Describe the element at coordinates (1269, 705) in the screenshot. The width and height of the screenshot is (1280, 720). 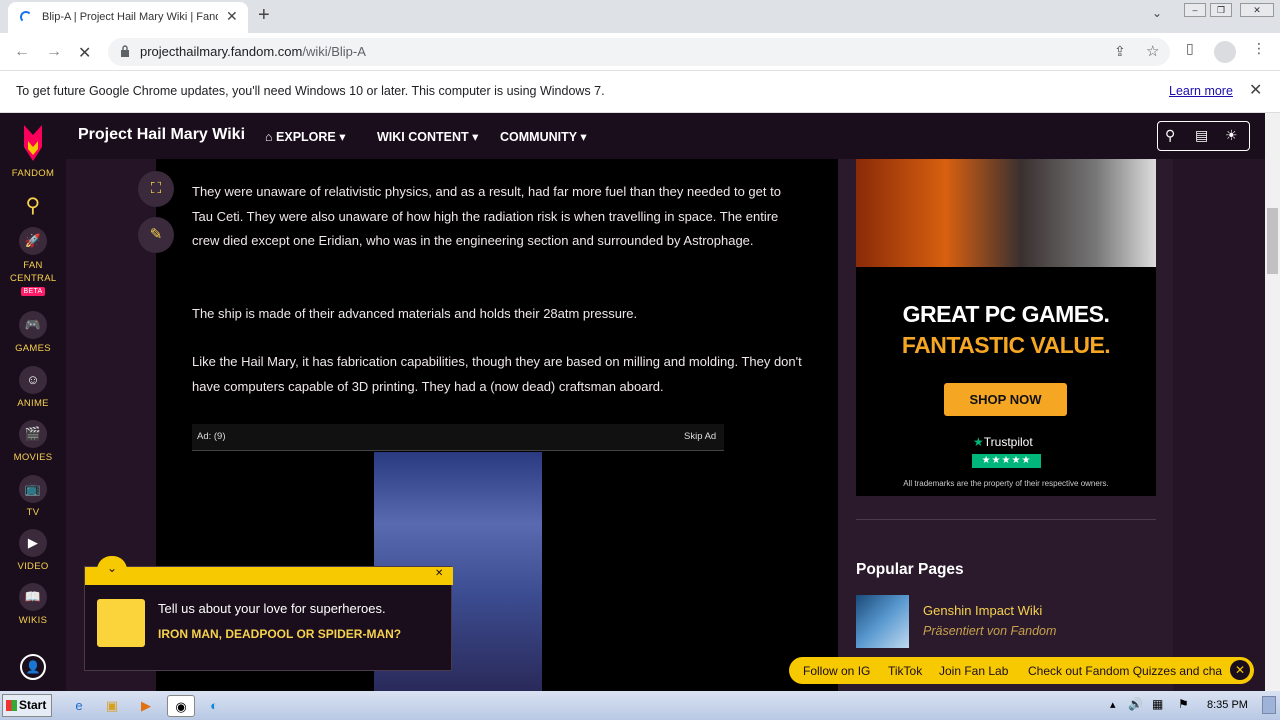
I see `show-desktop-button` at that location.